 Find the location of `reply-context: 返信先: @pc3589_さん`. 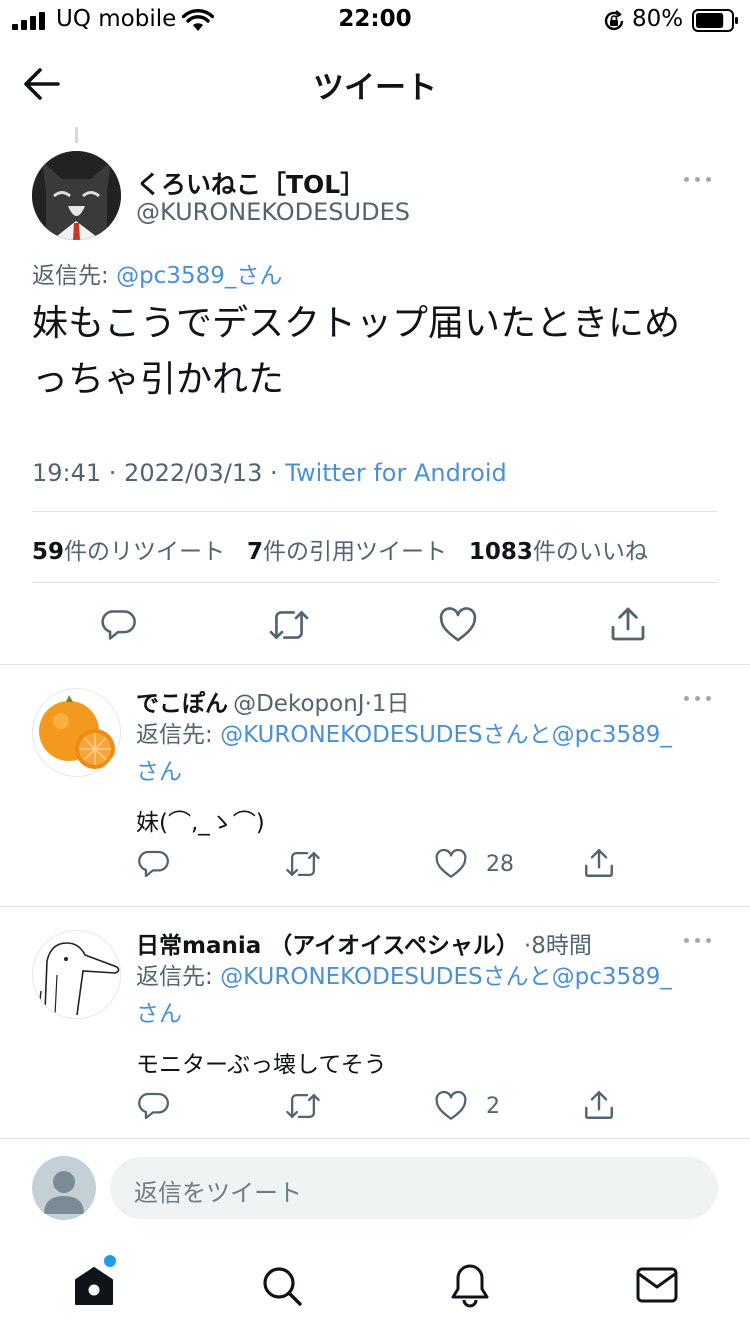

reply-context: 返信先: @pc3589_さん is located at coordinates (157, 273).